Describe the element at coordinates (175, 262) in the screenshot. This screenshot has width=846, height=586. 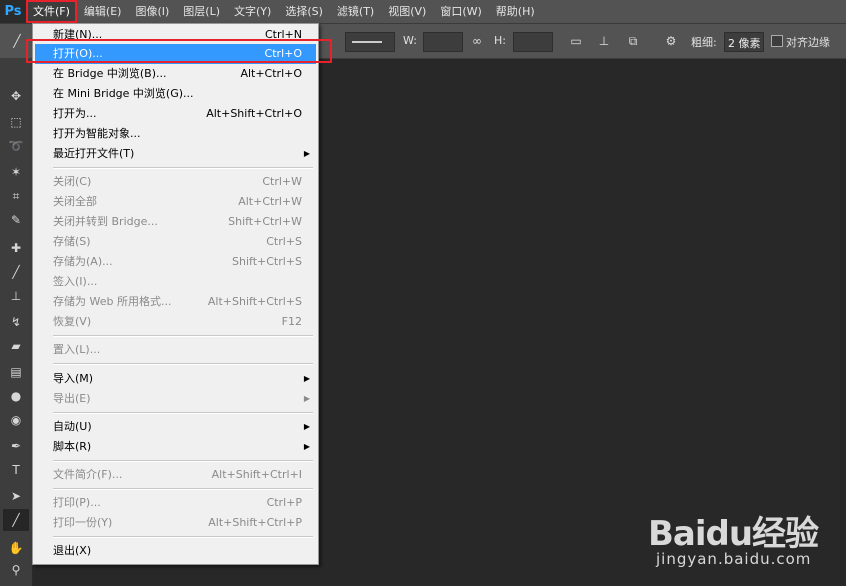
I see `menu-item-save-as: 存储为(A)... Shift+Ctrl+S` at that location.